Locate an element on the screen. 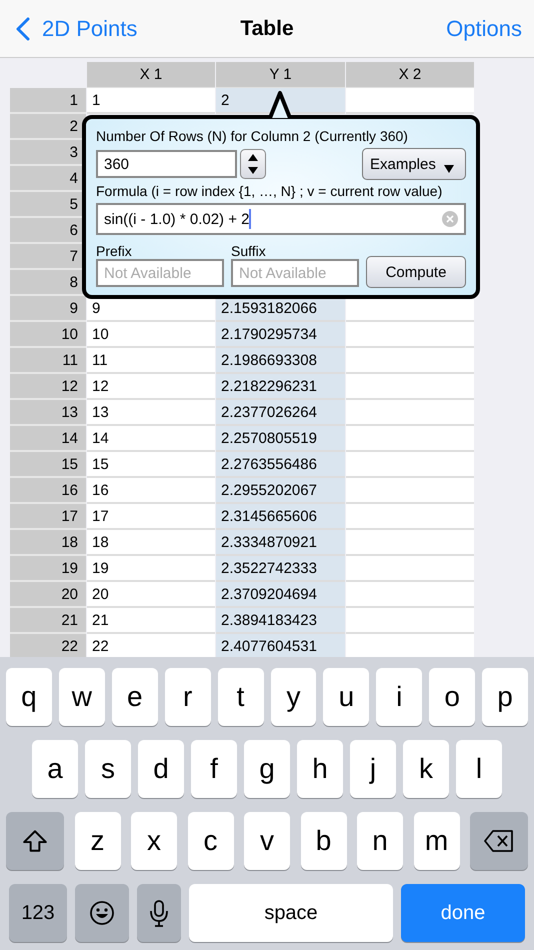 The width and height of the screenshot is (534, 950). row-number: 13 is located at coordinates (48, 413).